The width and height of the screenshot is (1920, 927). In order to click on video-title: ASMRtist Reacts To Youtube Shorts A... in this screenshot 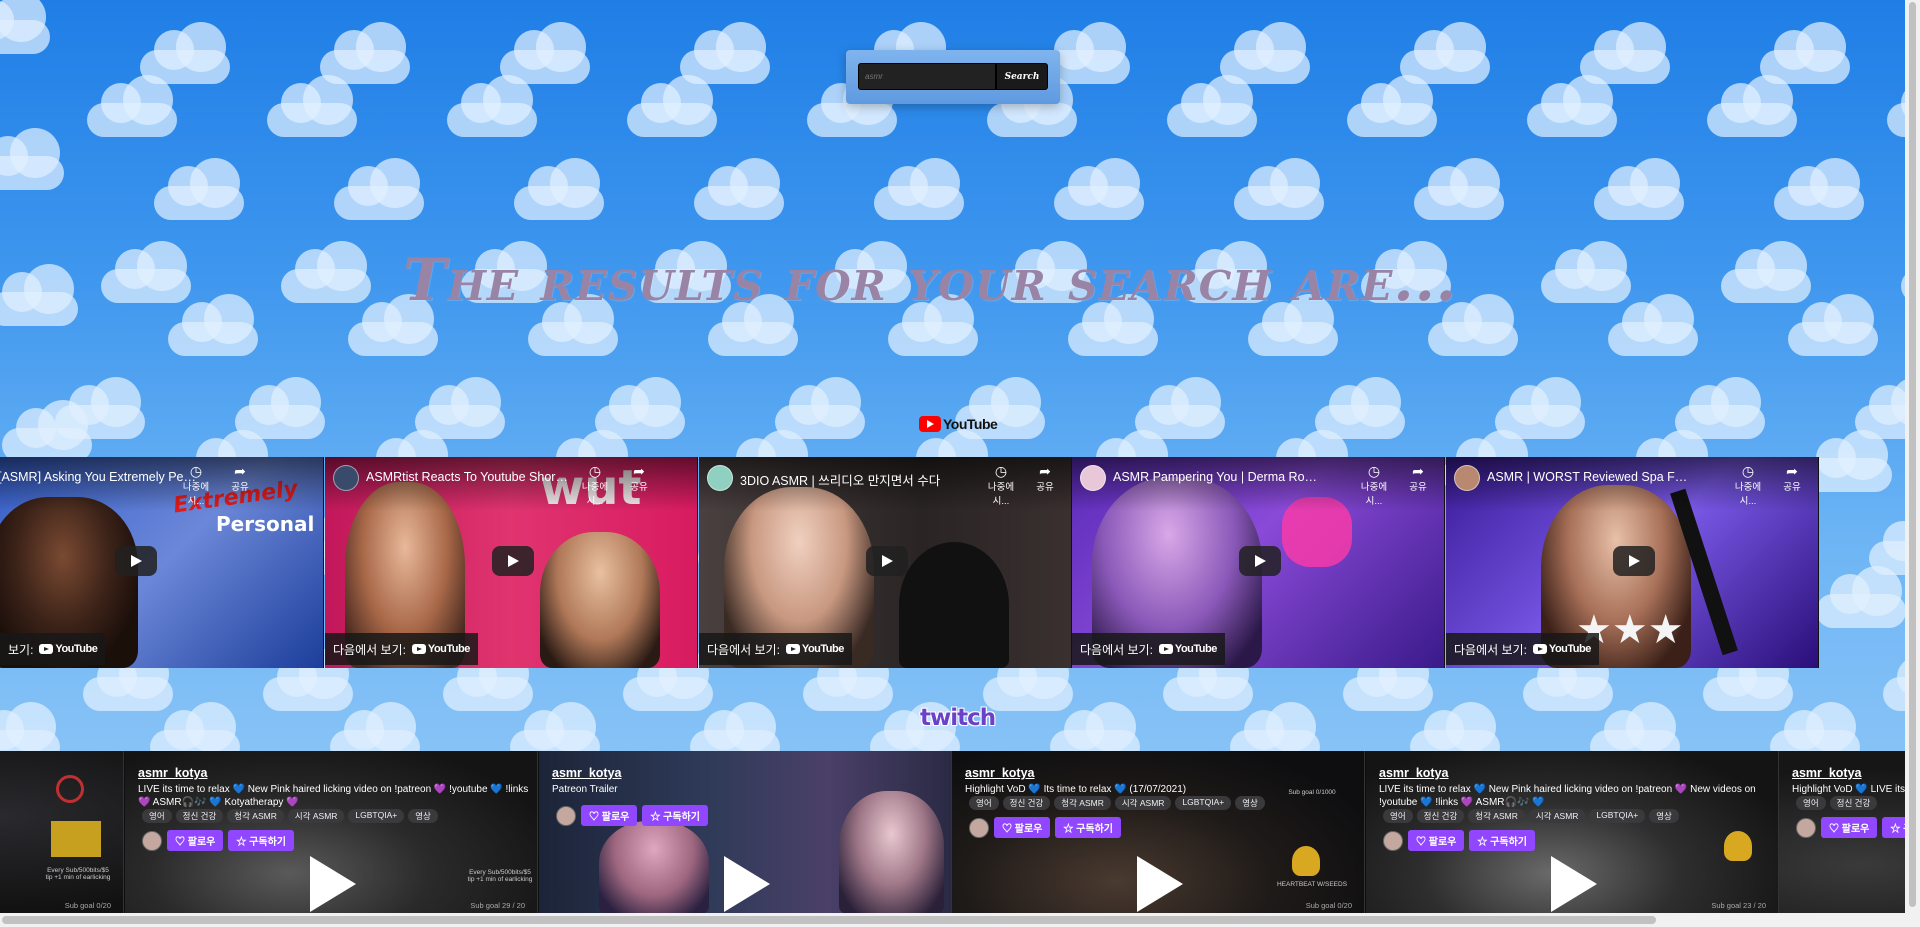, I will do `click(468, 477)`.